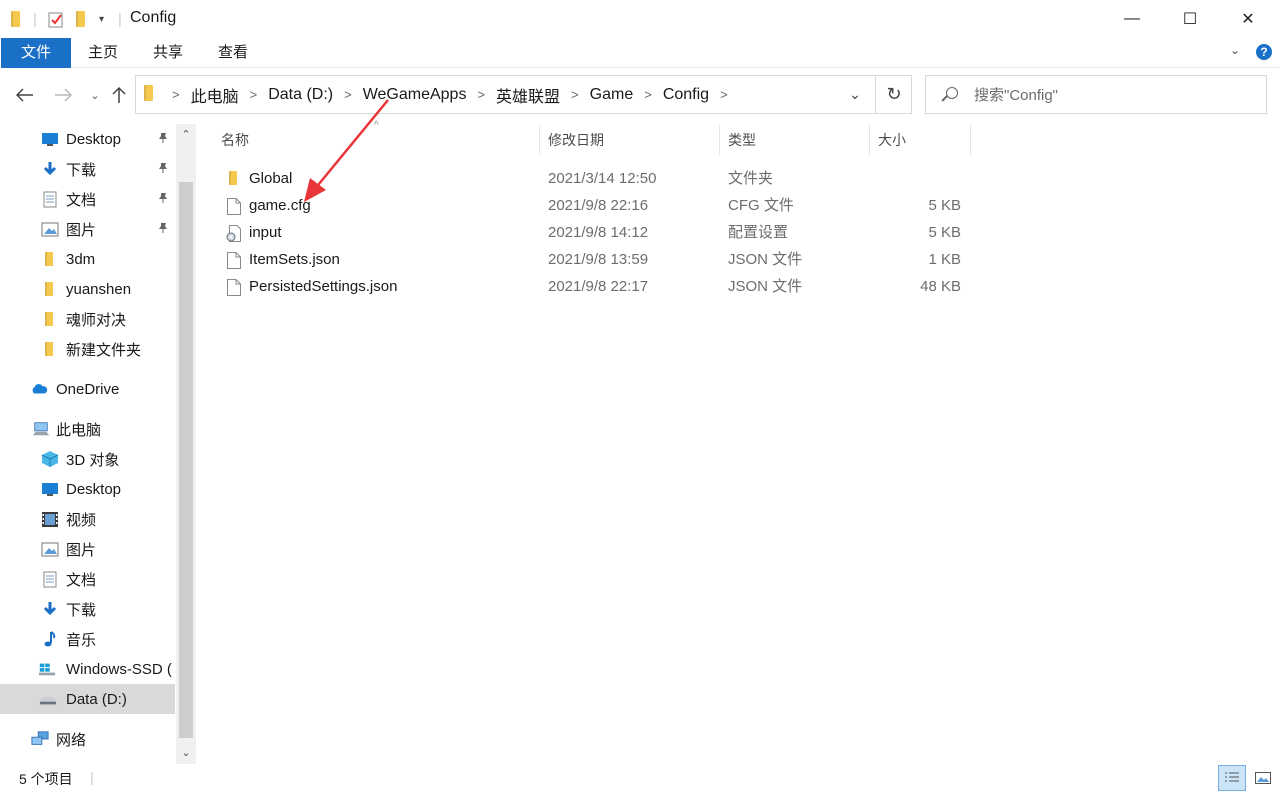  Describe the element at coordinates (50, 519) in the screenshot. I see `videos-icon` at that location.